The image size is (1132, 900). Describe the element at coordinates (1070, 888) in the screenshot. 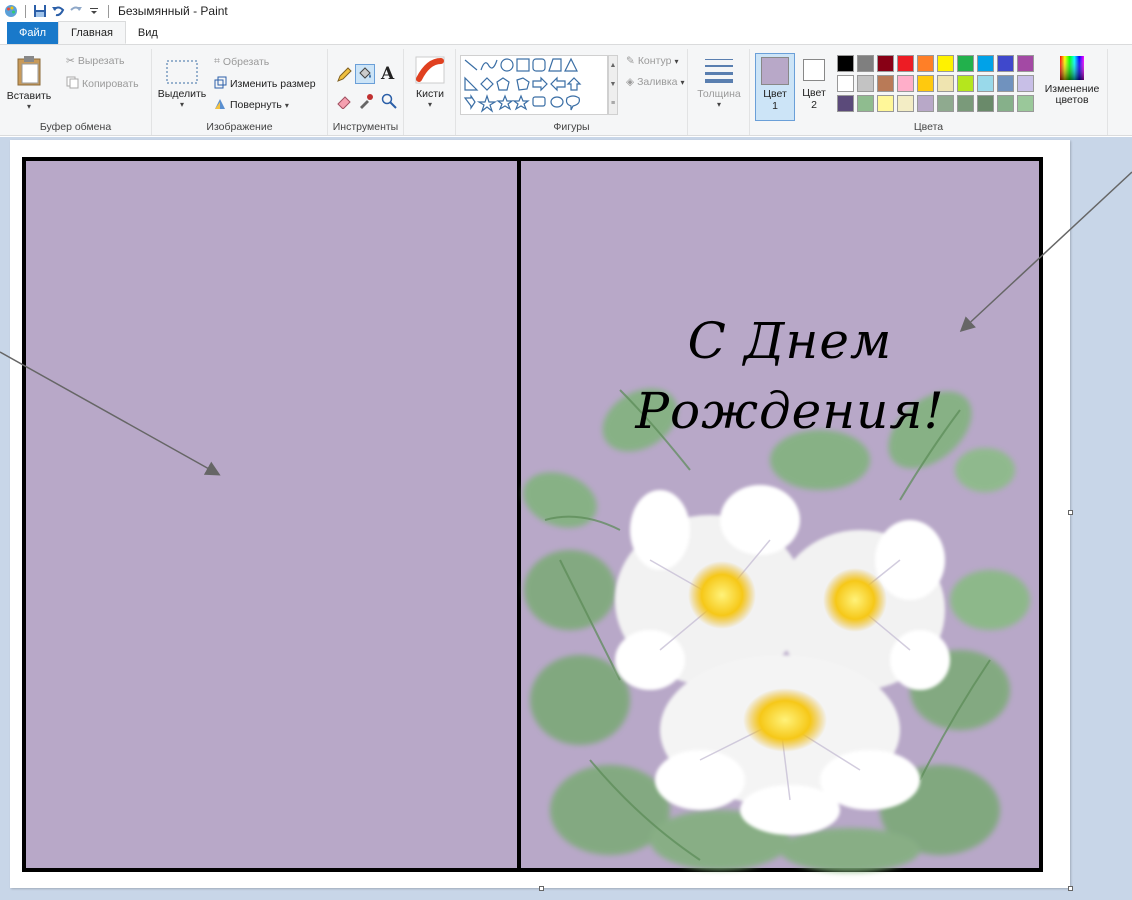

I see `canvas-resize-handle-corner` at that location.